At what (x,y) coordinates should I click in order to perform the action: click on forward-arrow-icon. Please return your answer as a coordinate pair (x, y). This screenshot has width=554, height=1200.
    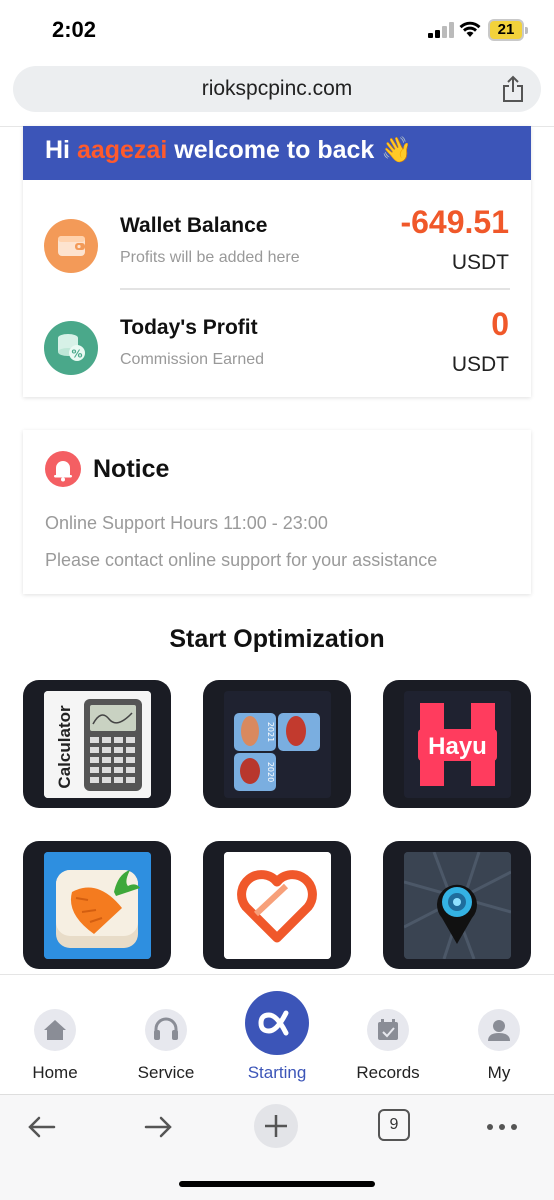
    Looking at the image, I should click on (158, 1127).